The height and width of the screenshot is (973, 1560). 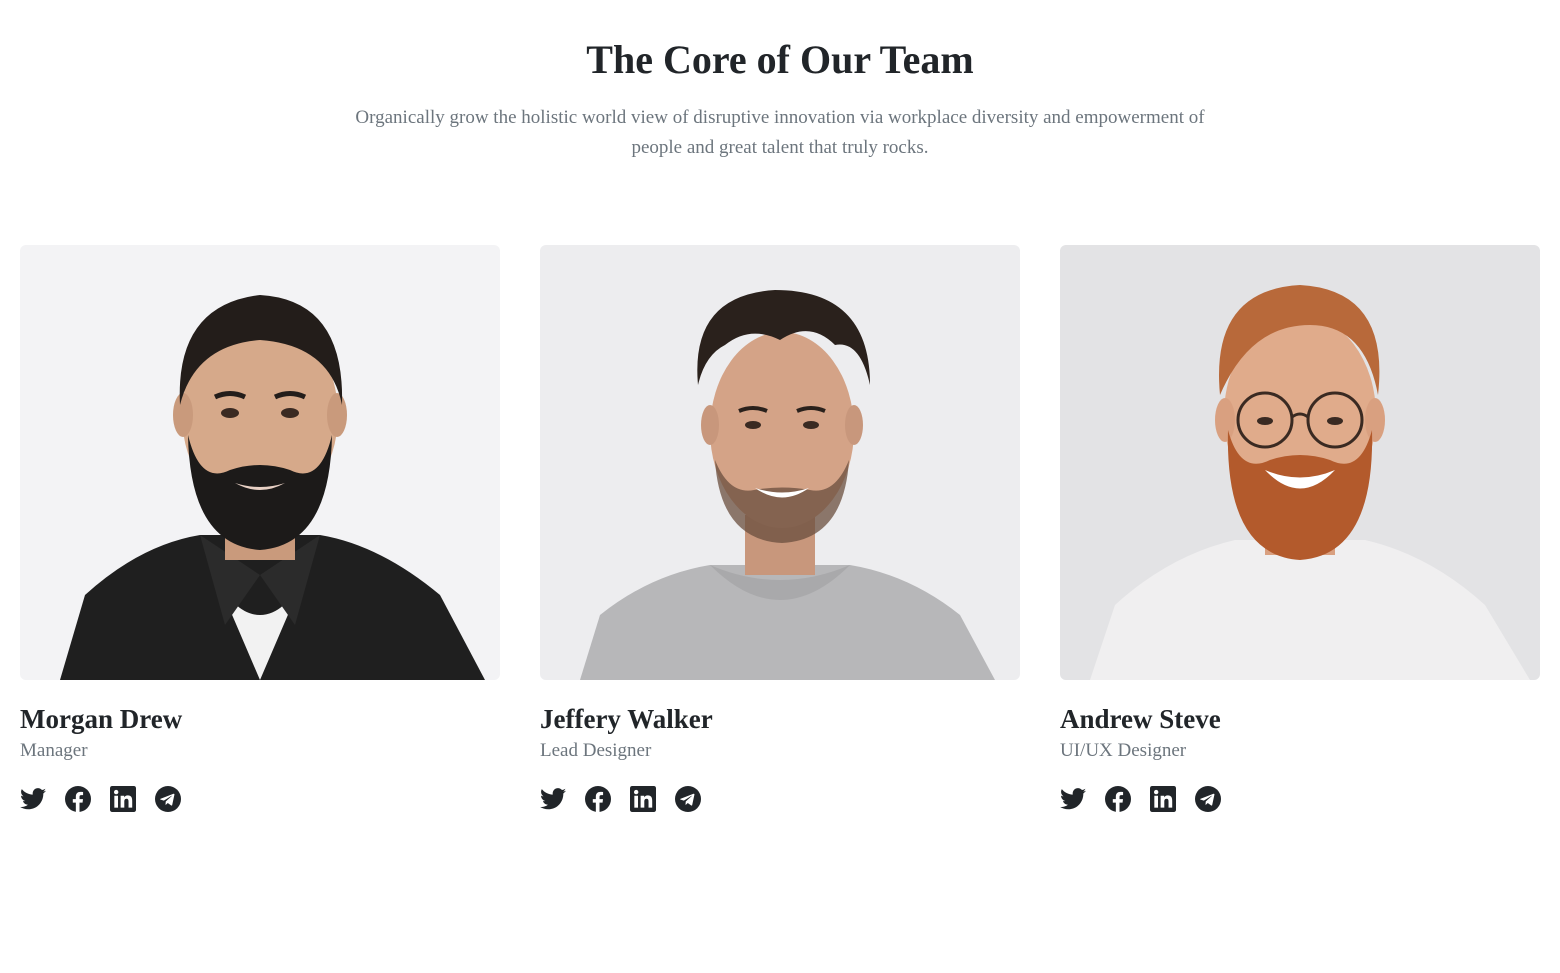 I want to click on section-title: The Core of Our Team, so click(x=780, y=59).